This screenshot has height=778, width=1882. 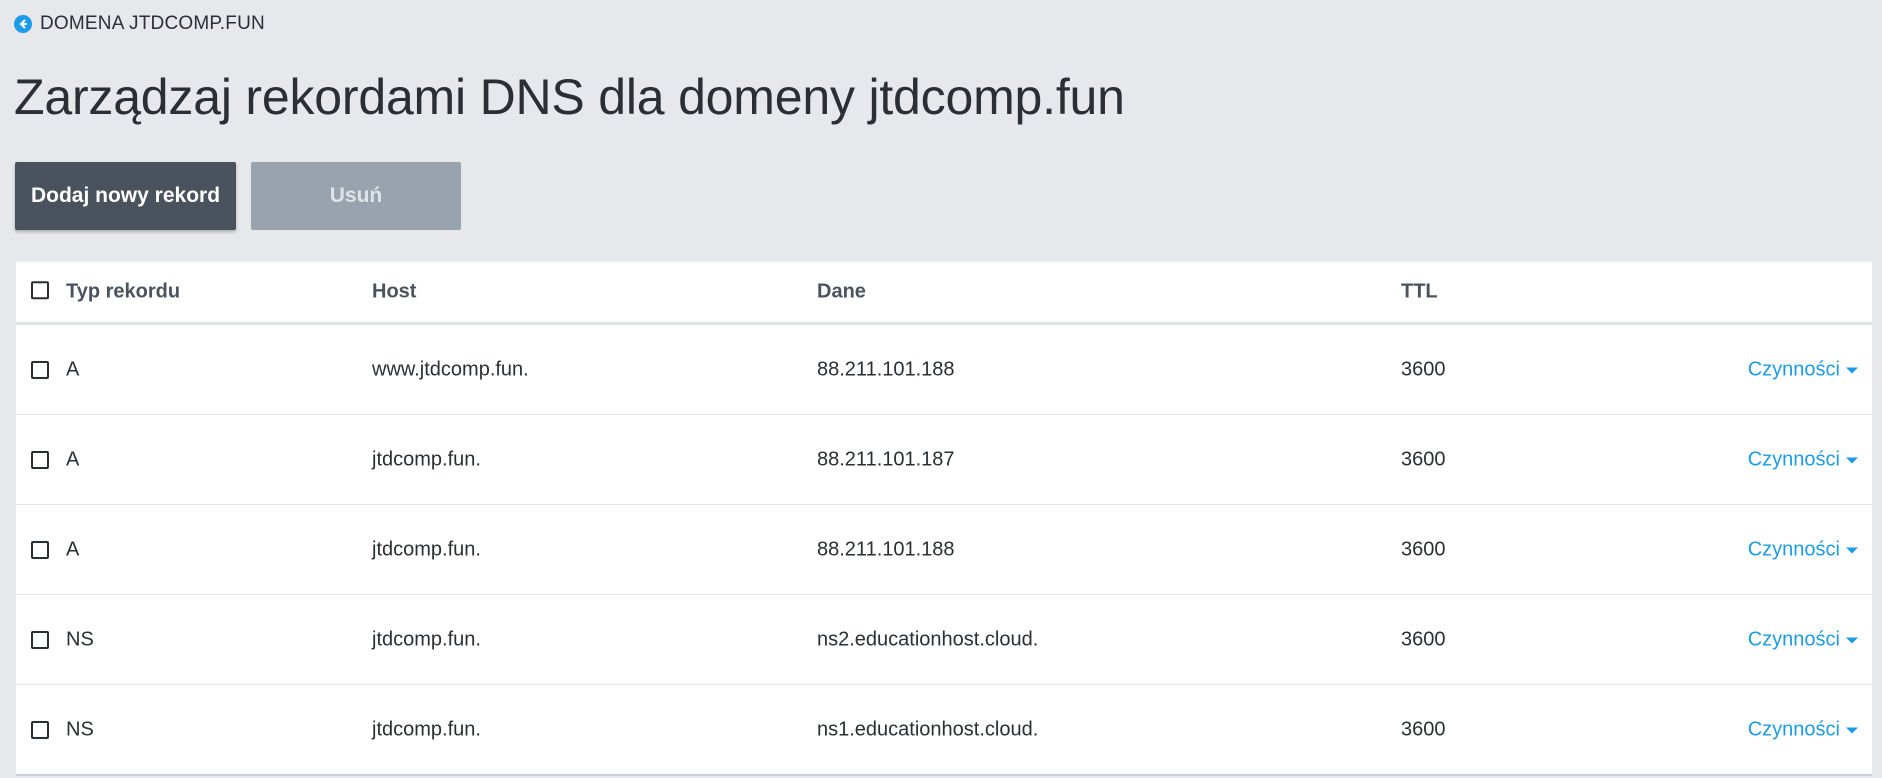 I want to click on breadcrumb: DOMENA JTDCOMP.FUN, so click(x=139, y=24).